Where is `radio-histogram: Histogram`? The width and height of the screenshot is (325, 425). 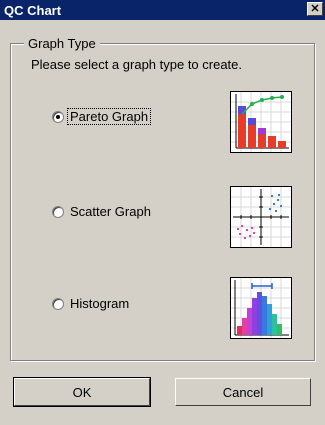
radio-histogram: Histogram is located at coordinates (91, 303).